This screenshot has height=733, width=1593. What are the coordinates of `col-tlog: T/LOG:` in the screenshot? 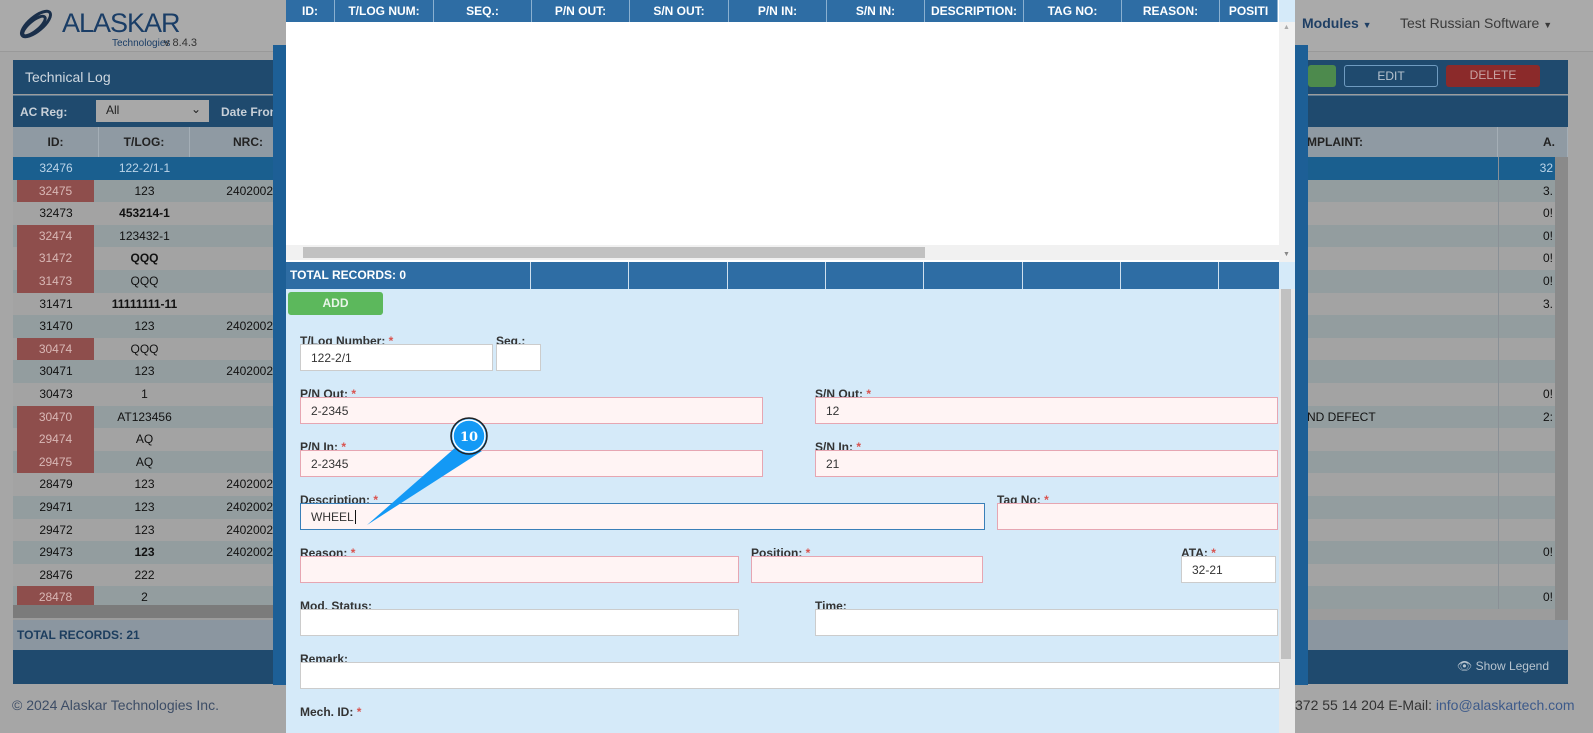 It's located at (144, 142).